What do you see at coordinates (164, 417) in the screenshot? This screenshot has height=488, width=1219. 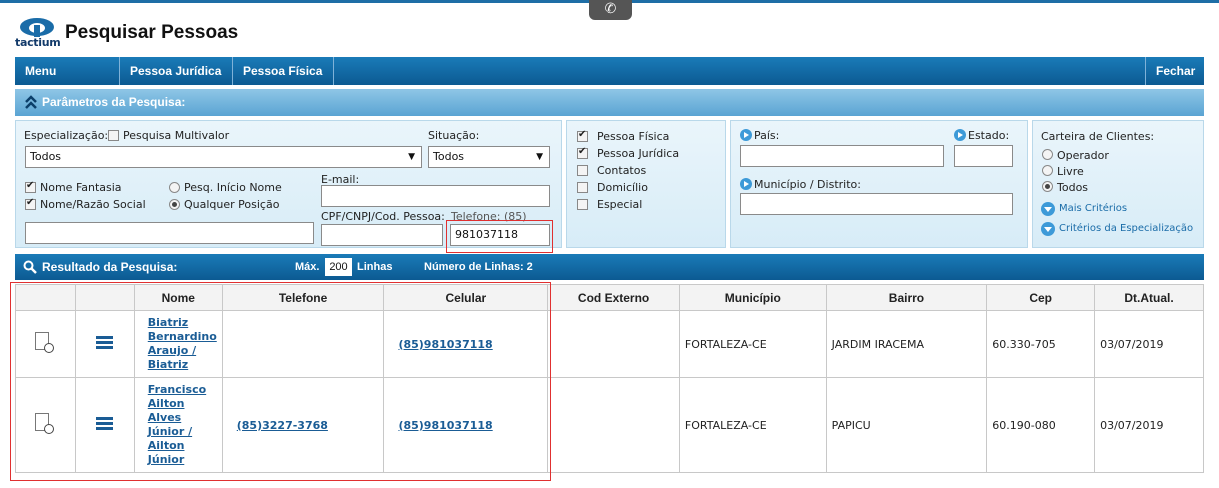 I see `nome-link-line: Alves` at bounding box center [164, 417].